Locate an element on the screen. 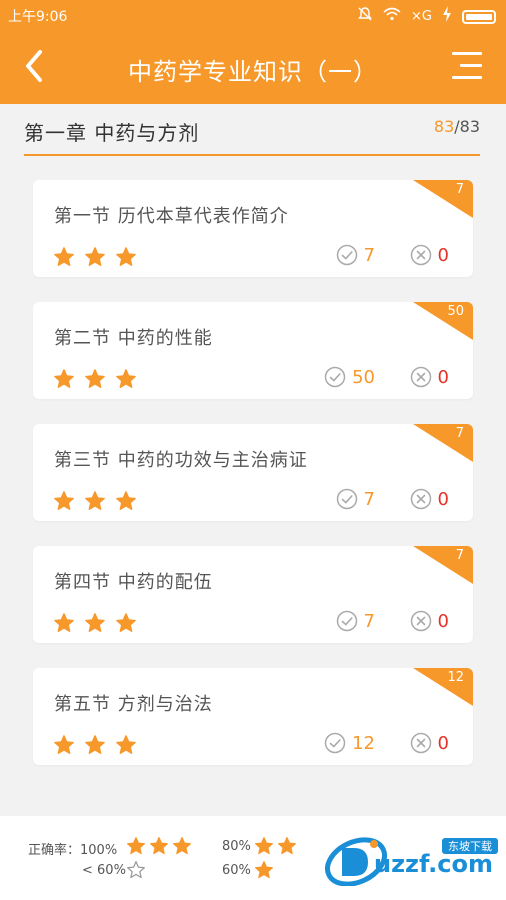  legend-100-label: 正确率：100% is located at coordinates (73, 850).